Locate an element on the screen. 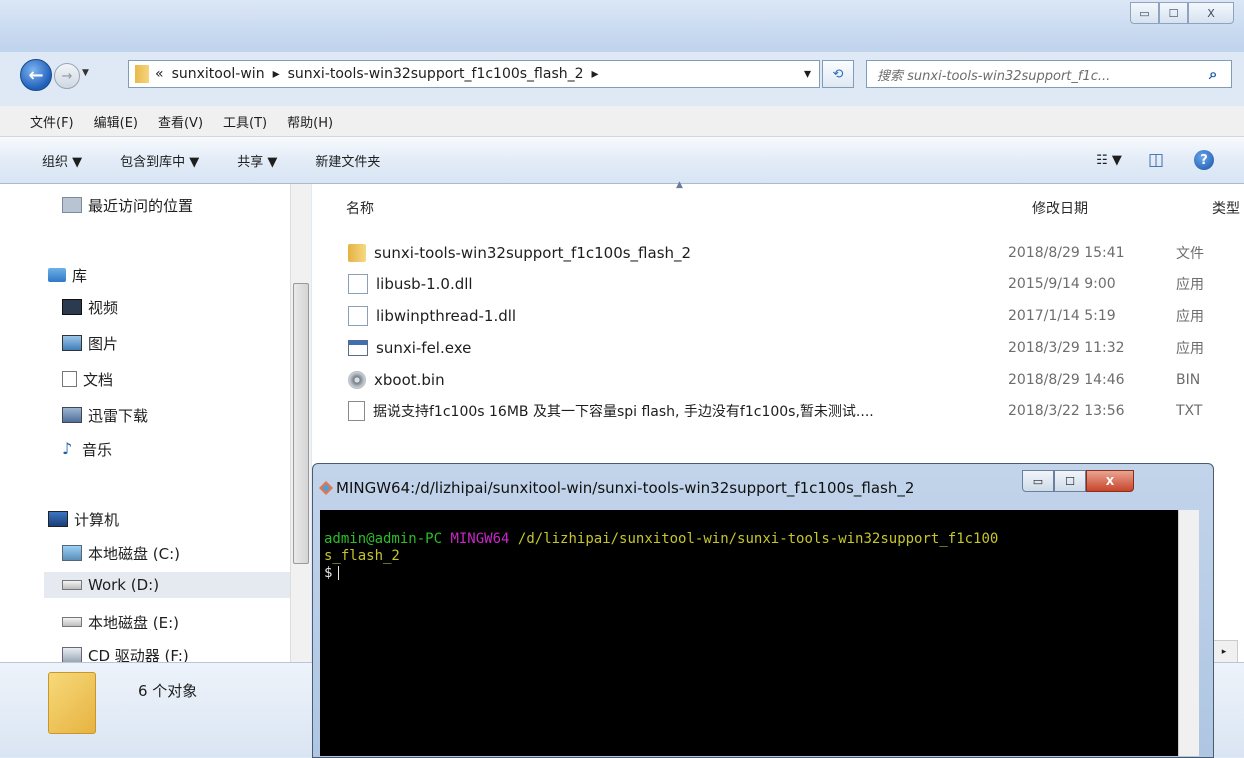 Image resolution: width=1244 pixels, height=758 pixels. git-bash-icon is located at coordinates (326, 488).